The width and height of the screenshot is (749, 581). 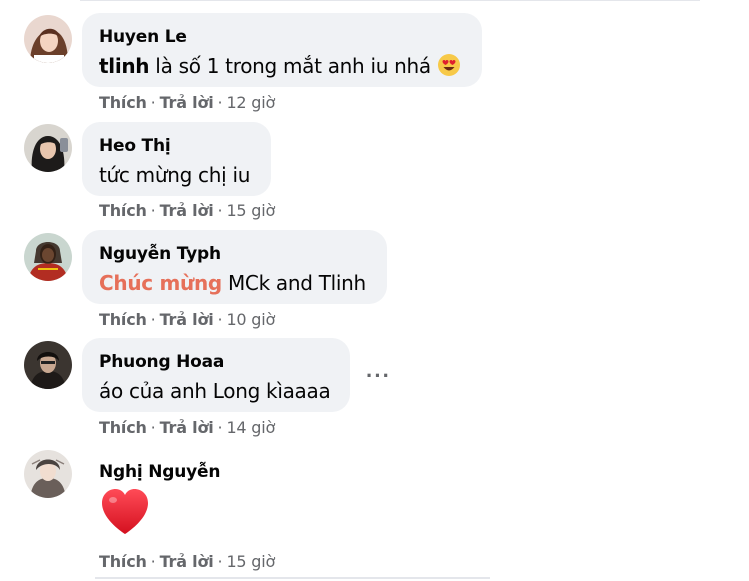 What do you see at coordinates (176, 159) in the screenshot?
I see `comment-bubble: Heo Thị tức mừng chị iu` at bounding box center [176, 159].